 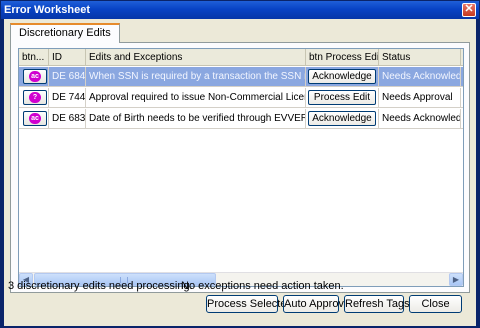 What do you see at coordinates (47, 10) in the screenshot?
I see `window-title: Error Worksheet` at bounding box center [47, 10].